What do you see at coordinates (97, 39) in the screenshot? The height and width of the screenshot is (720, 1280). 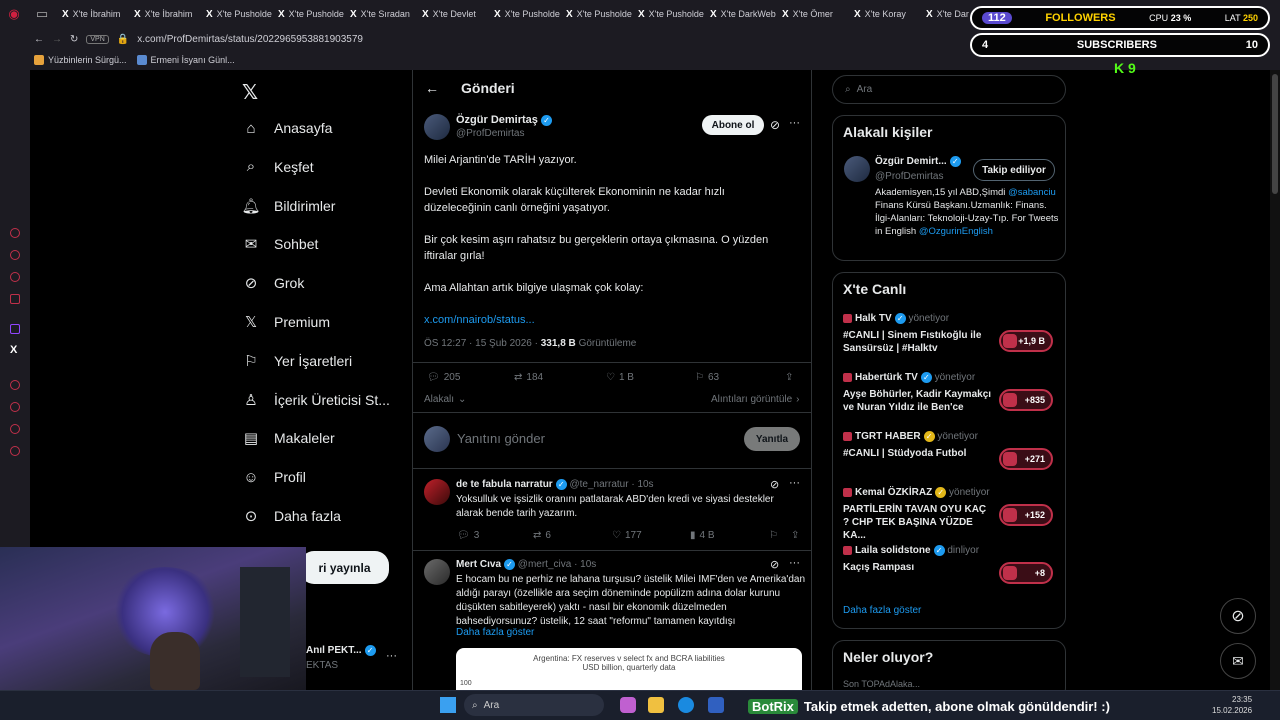 I see `vpn-badge: VPN` at bounding box center [97, 39].